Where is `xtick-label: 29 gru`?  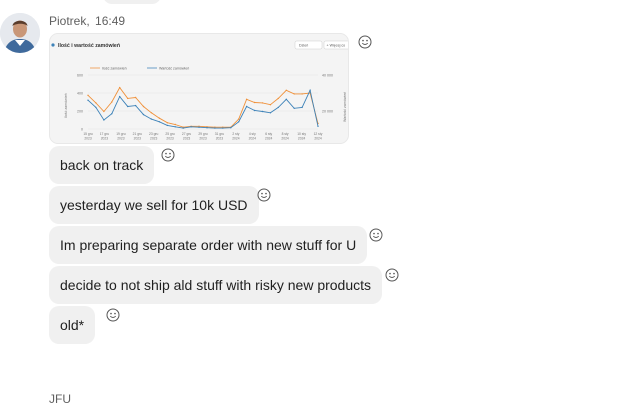 xtick-label: 29 gru is located at coordinates (203, 134).